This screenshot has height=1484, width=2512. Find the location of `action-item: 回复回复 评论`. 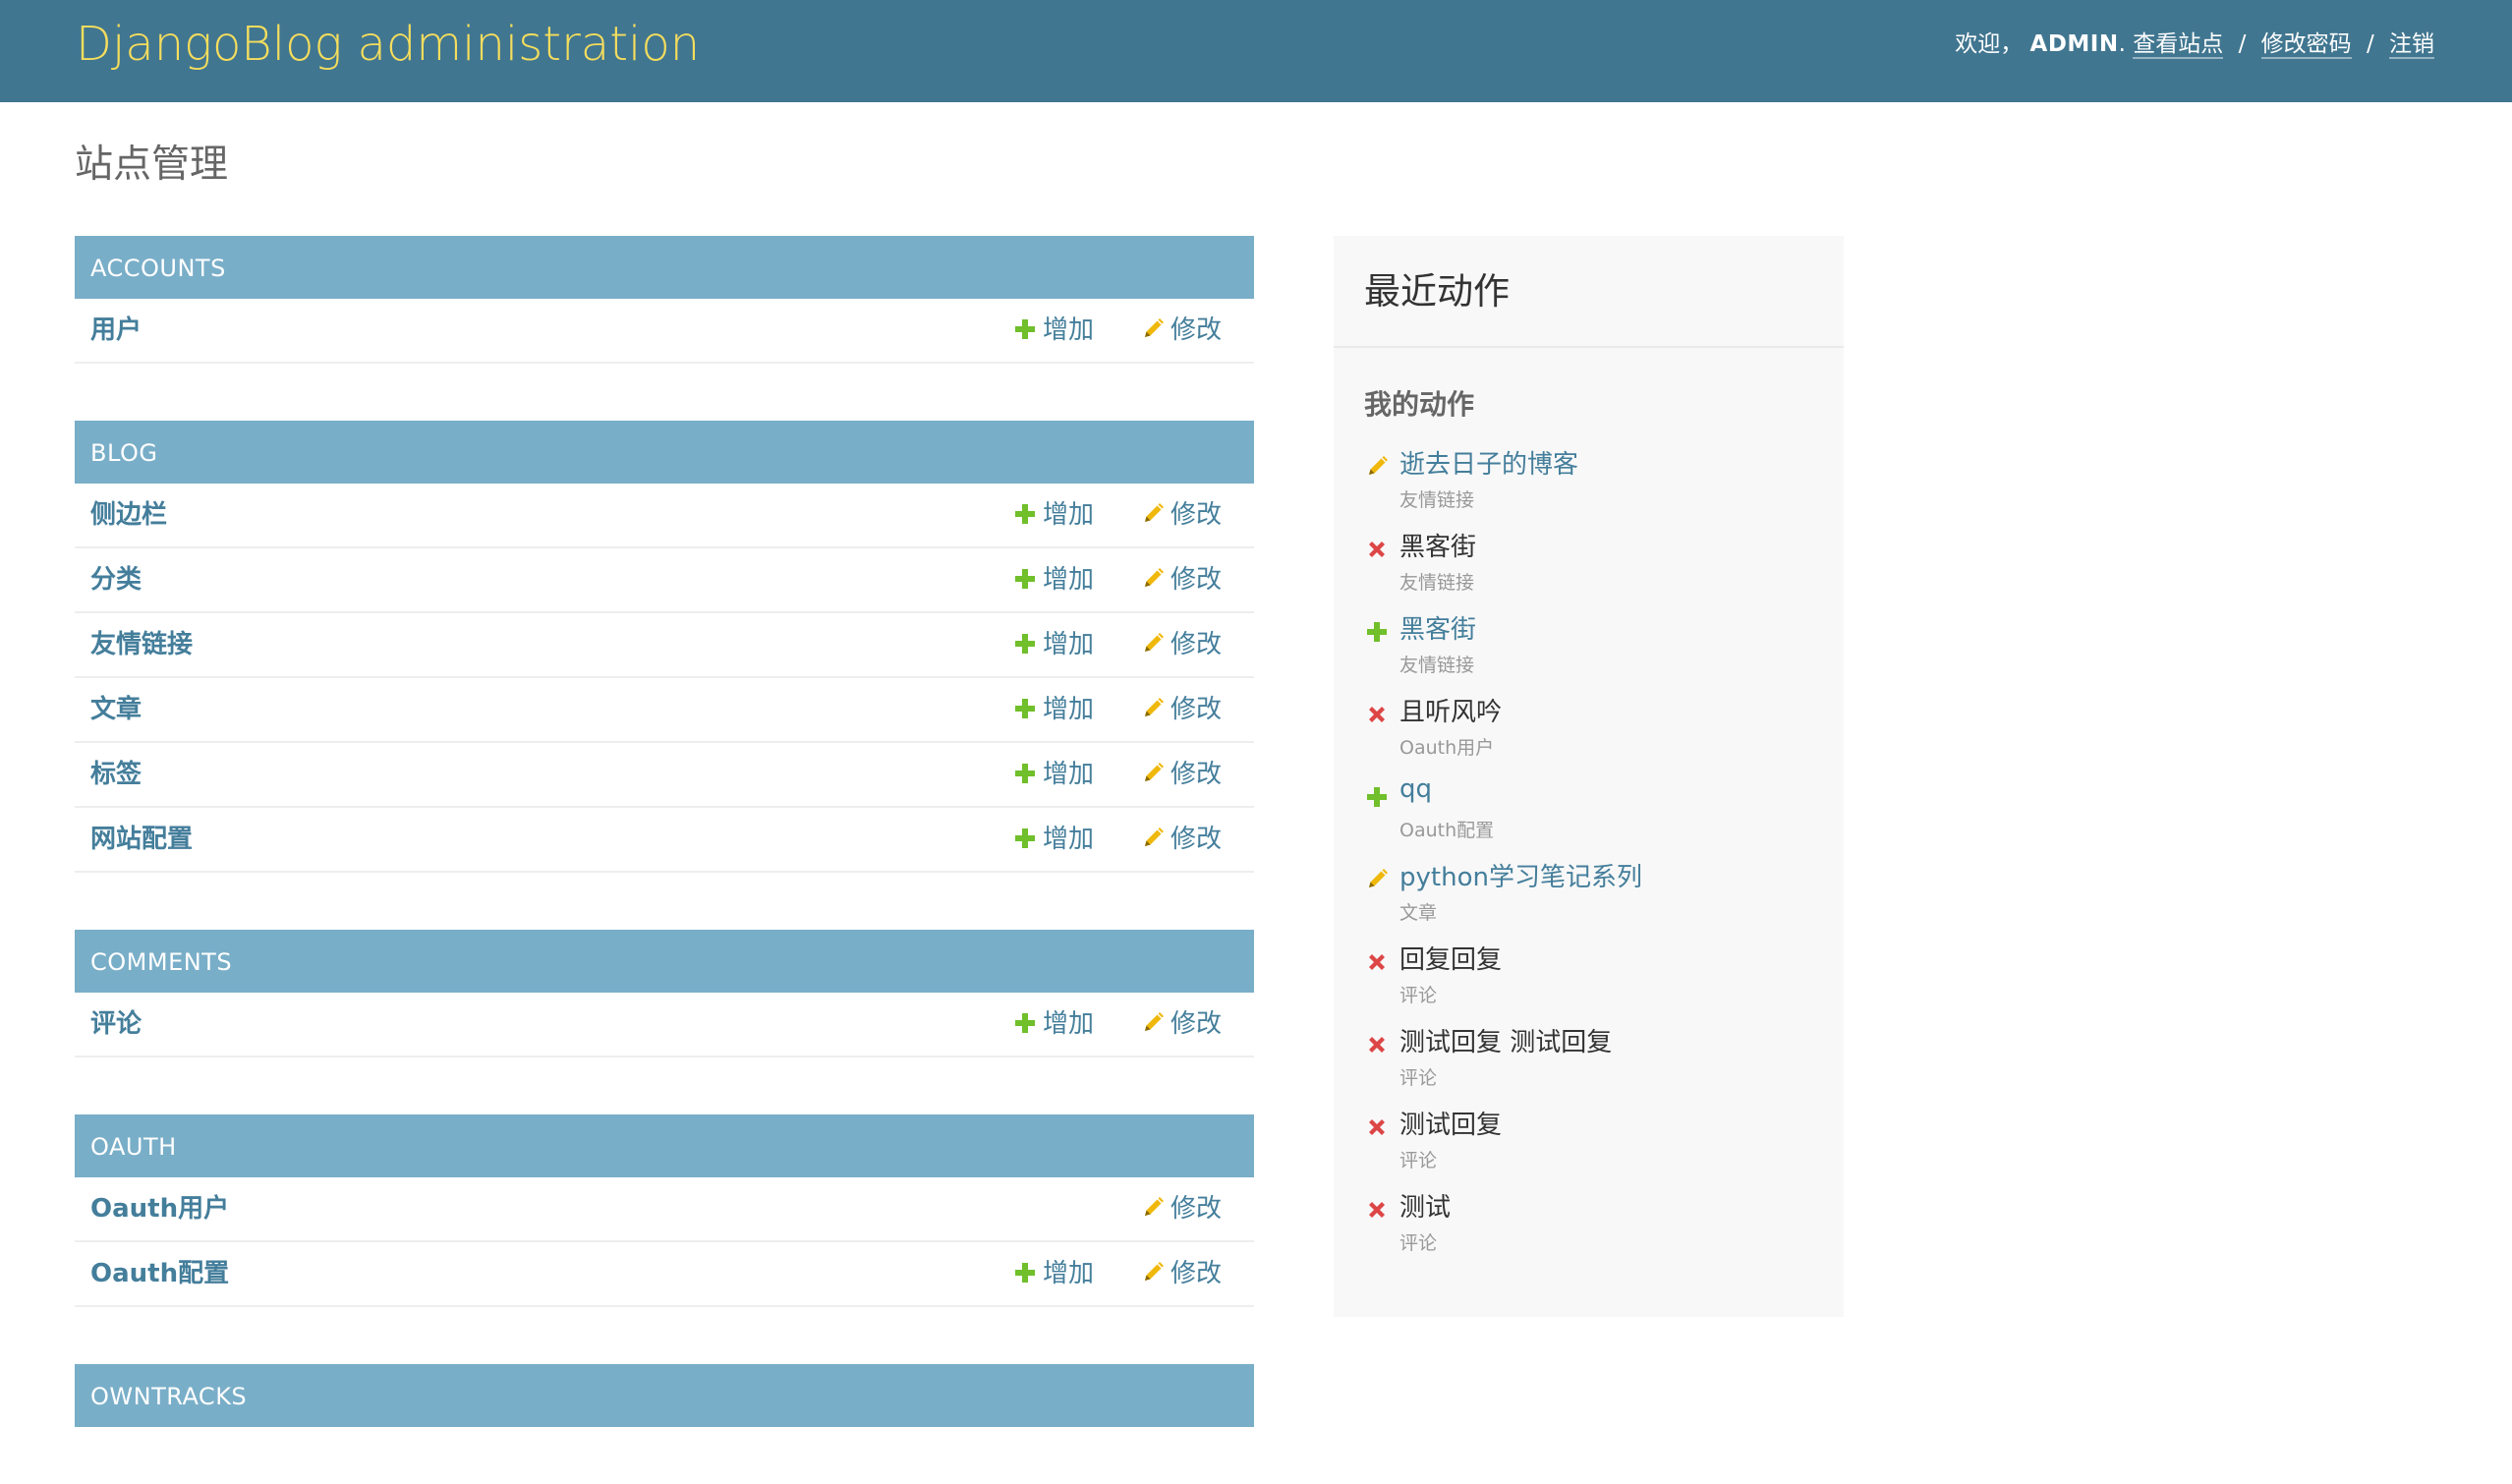

action-item: 回复回复 评论 is located at coordinates (1604, 979).